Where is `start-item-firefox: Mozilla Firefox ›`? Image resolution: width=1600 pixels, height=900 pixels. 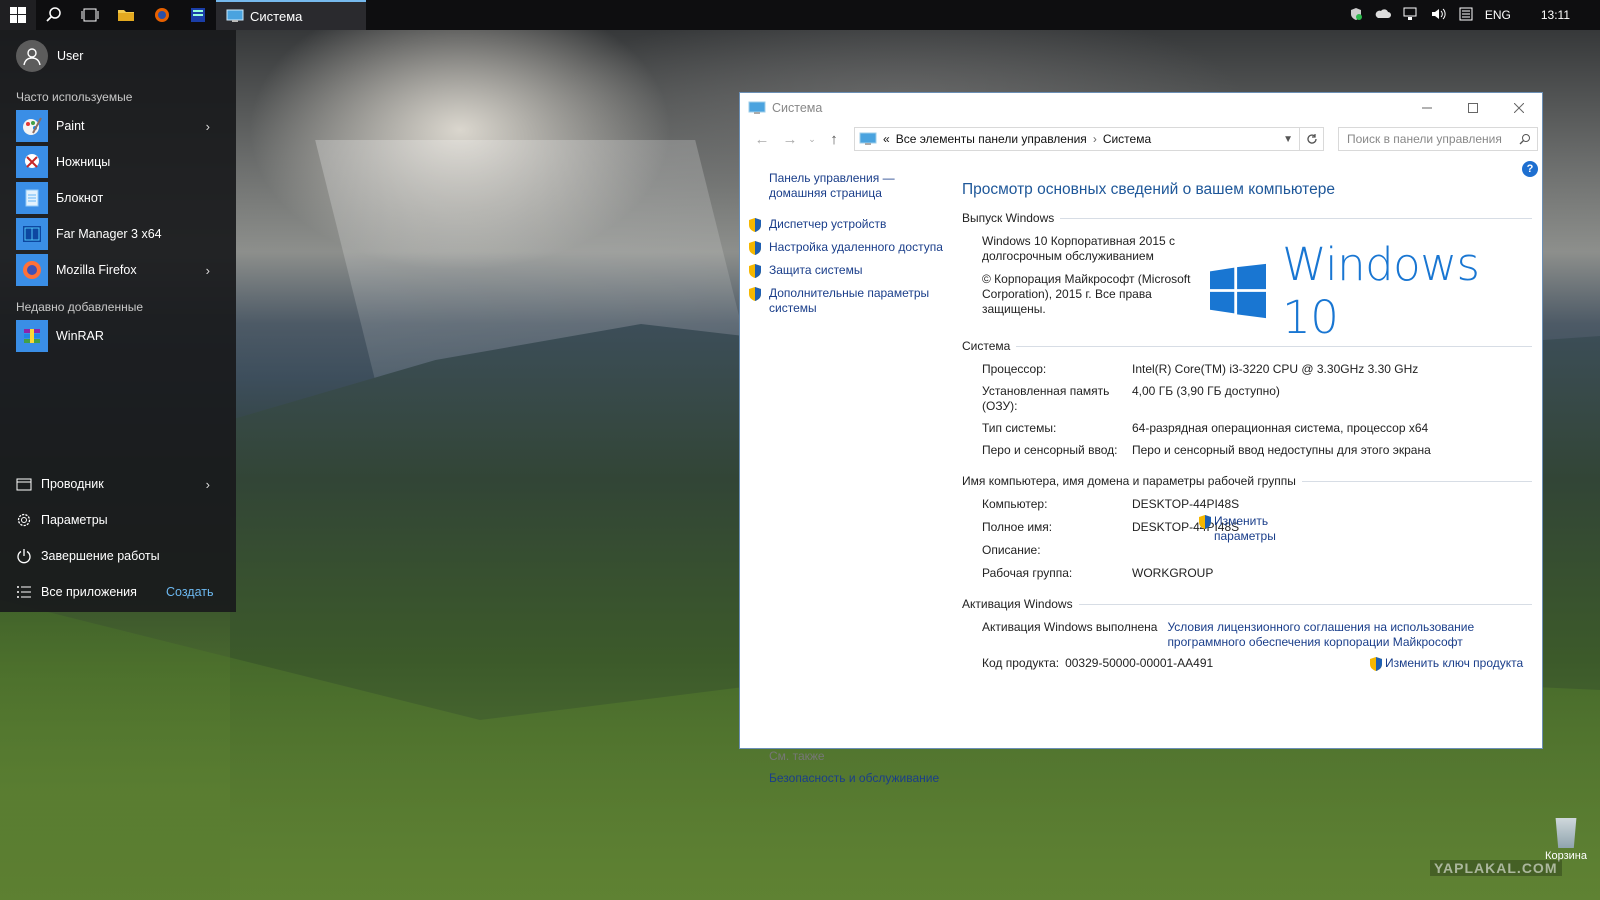 start-item-firefox: Mozilla Firefox › is located at coordinates (118, 270).